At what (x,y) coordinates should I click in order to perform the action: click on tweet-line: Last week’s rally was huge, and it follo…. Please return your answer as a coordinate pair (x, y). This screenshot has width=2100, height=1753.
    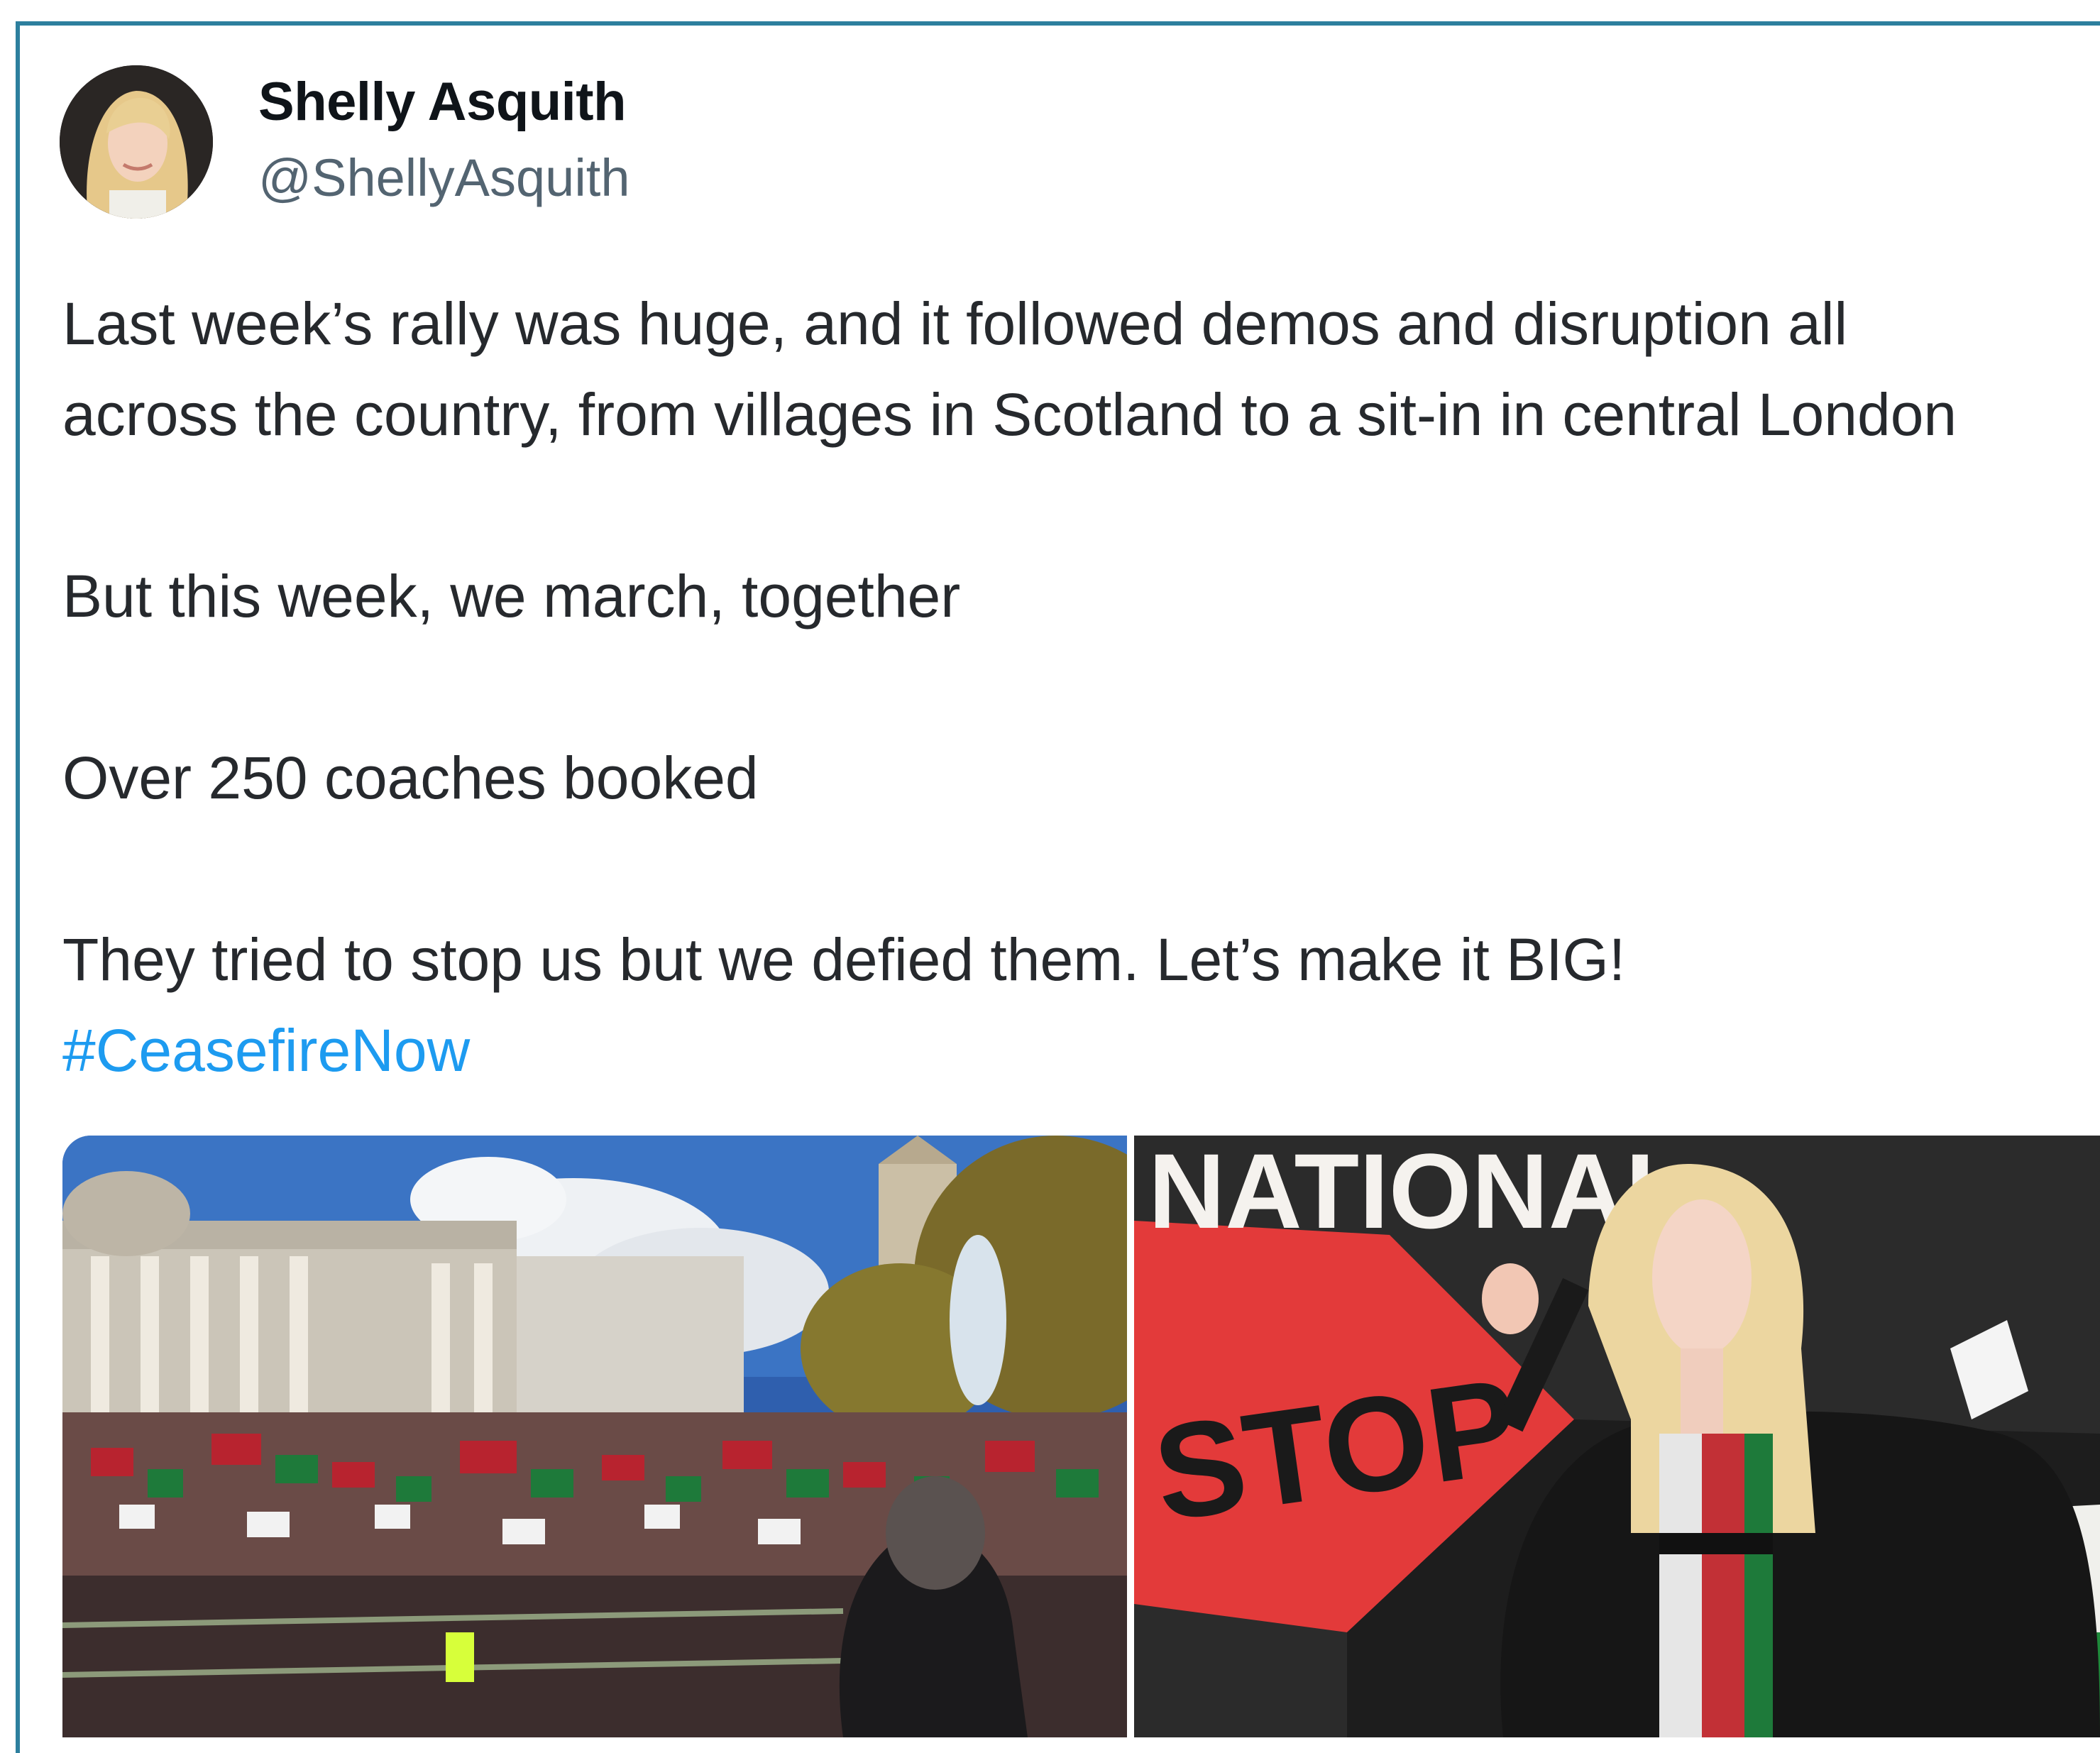
    Looking at the image, I should click on (955, 323).